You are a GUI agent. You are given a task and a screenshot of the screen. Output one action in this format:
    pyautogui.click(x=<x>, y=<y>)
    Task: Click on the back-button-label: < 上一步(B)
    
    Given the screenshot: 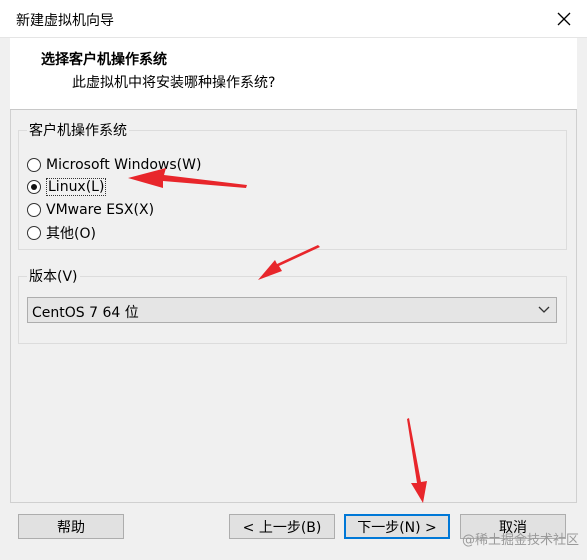 What is the action you would take?
    pyautogui.click(x=282, y=527)
    